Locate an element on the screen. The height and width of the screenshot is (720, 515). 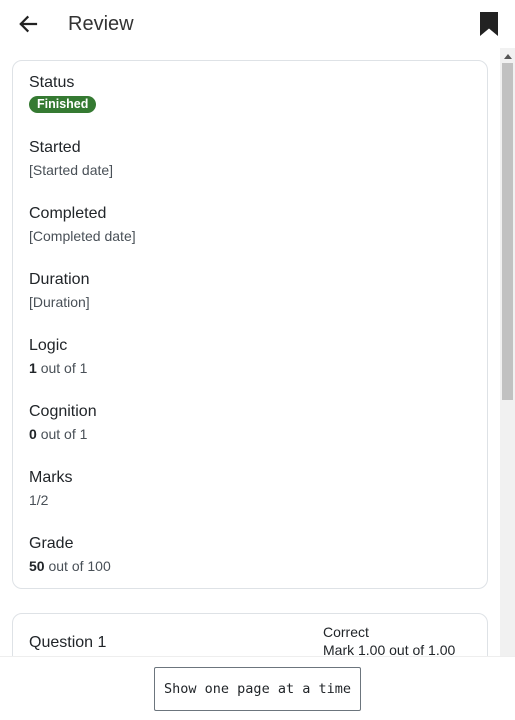
page-footer: Show one page at a time is located at coordinates (257, 688).